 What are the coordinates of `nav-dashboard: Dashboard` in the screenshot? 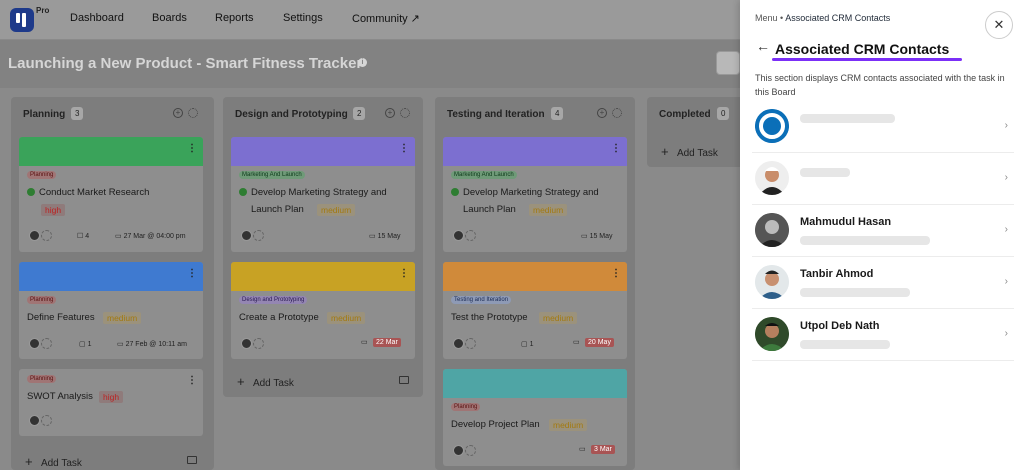 It's located at (97, 18).